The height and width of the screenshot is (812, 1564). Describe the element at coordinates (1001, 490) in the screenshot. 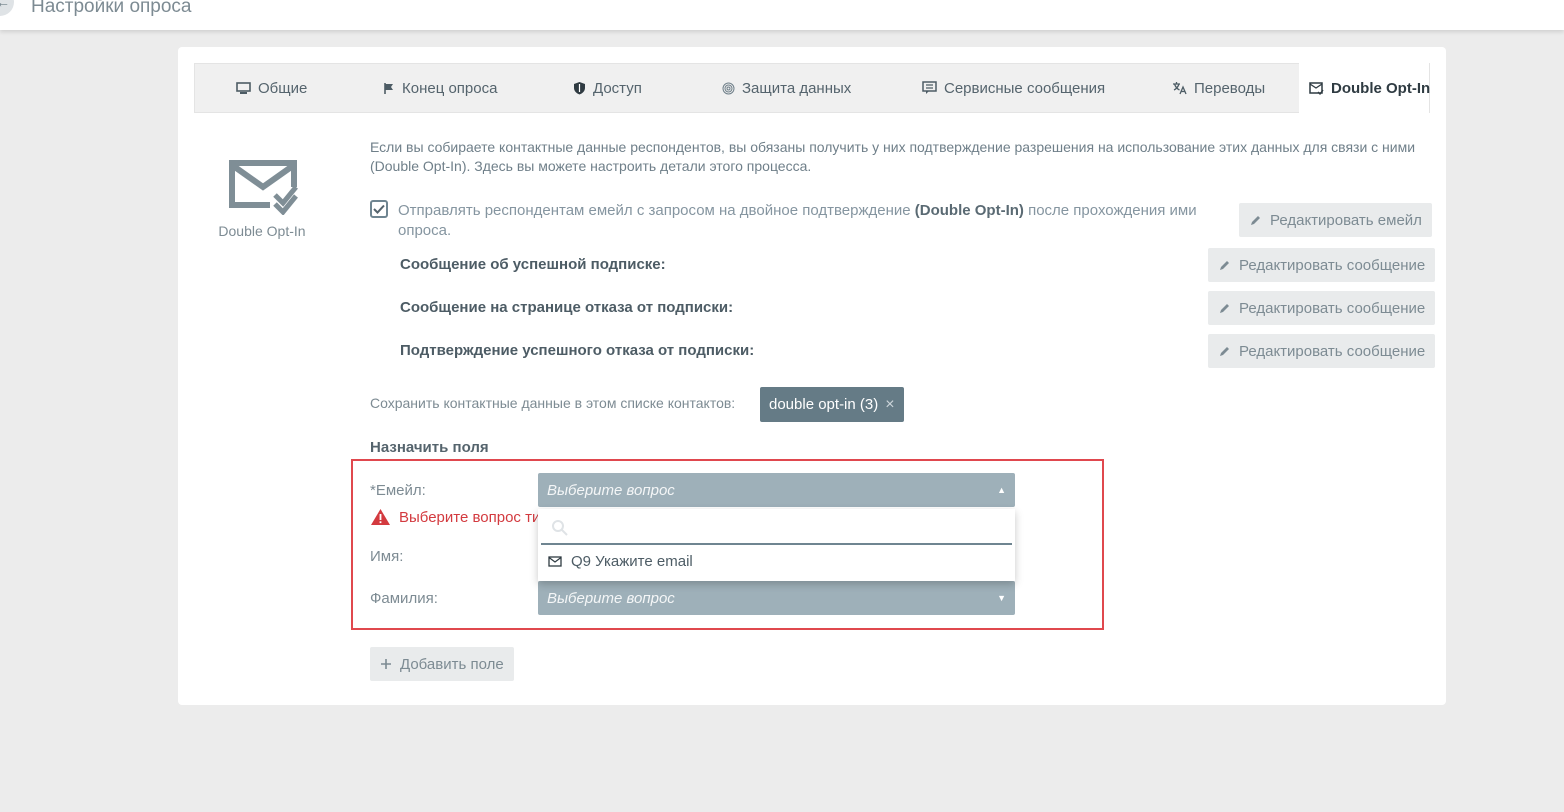

I see `chevron-up-icon: ▲` at that location.